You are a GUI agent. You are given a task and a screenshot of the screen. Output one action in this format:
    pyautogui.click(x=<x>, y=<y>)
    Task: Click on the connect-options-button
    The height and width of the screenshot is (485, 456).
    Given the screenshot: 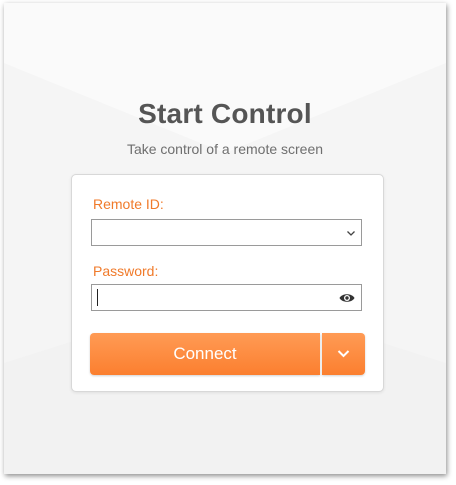 What is the action you would take?
    pyautogui.click(x=343, y=354)
    